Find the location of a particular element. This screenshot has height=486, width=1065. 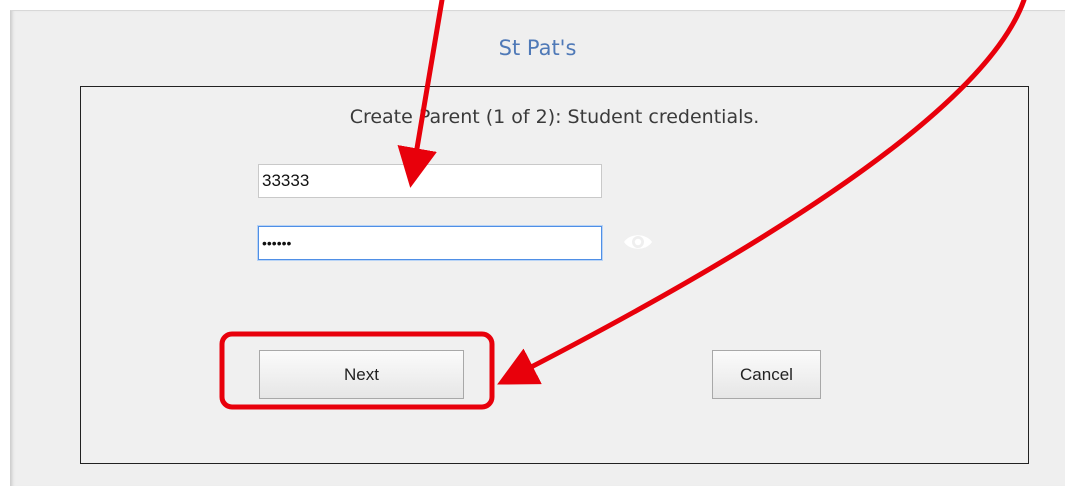

eye-icon is located at coordinates (638, 242).